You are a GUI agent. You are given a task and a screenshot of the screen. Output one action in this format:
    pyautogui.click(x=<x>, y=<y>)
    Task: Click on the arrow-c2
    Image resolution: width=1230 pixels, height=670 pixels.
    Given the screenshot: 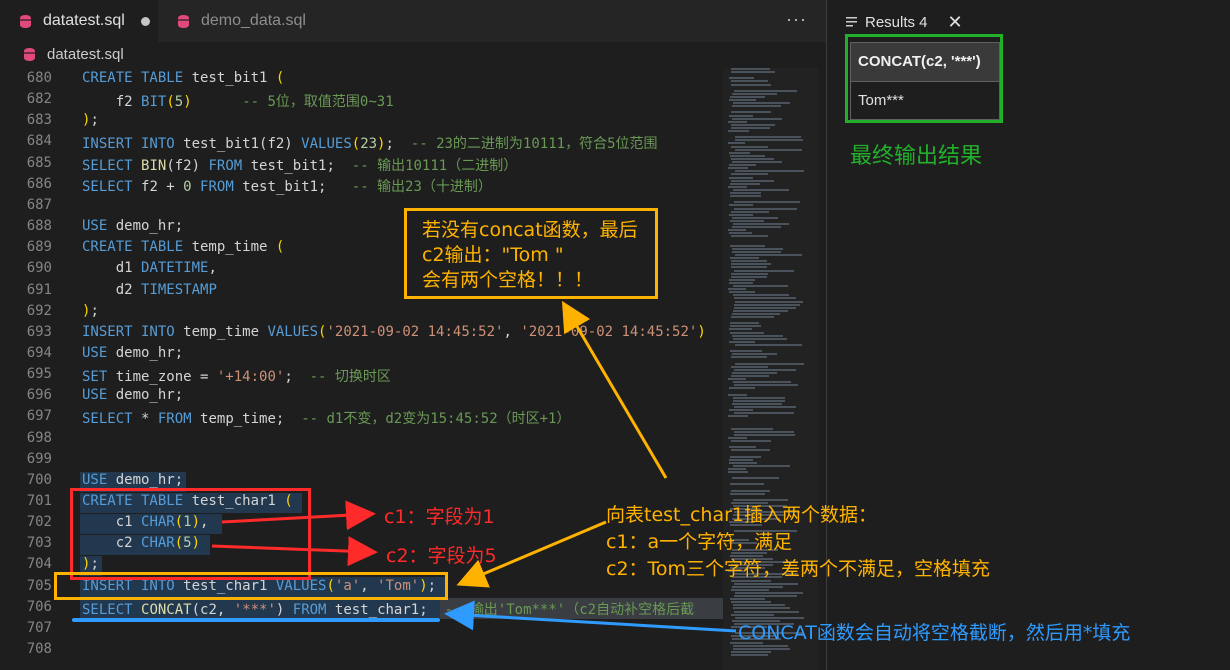 What is the action you would take?
    pyautogui.click(x=294, y=551)
    